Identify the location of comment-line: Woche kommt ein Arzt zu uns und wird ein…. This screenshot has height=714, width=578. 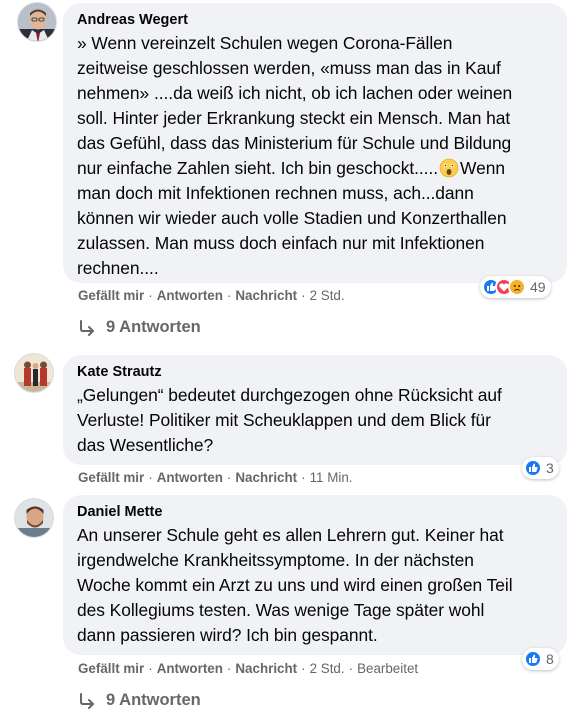
(295, 585).